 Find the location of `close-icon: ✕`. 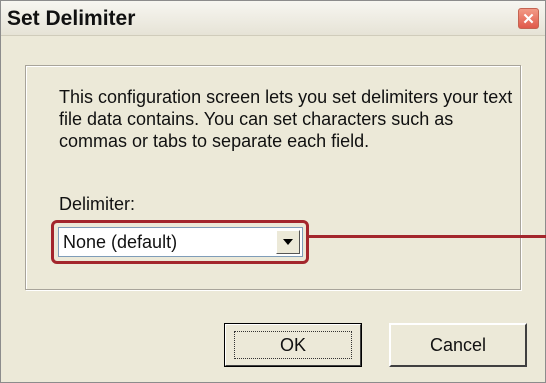

close-icon: ✕ is located at coordinates (528, 19).